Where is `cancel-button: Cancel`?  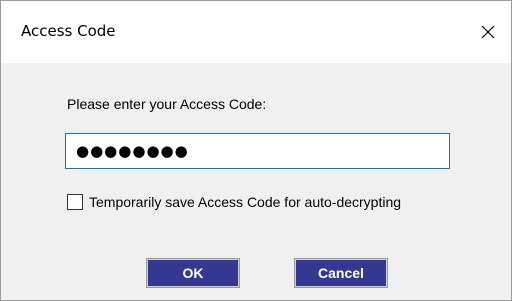
cancel-button: Cancel is located at coordinates (341, 273).